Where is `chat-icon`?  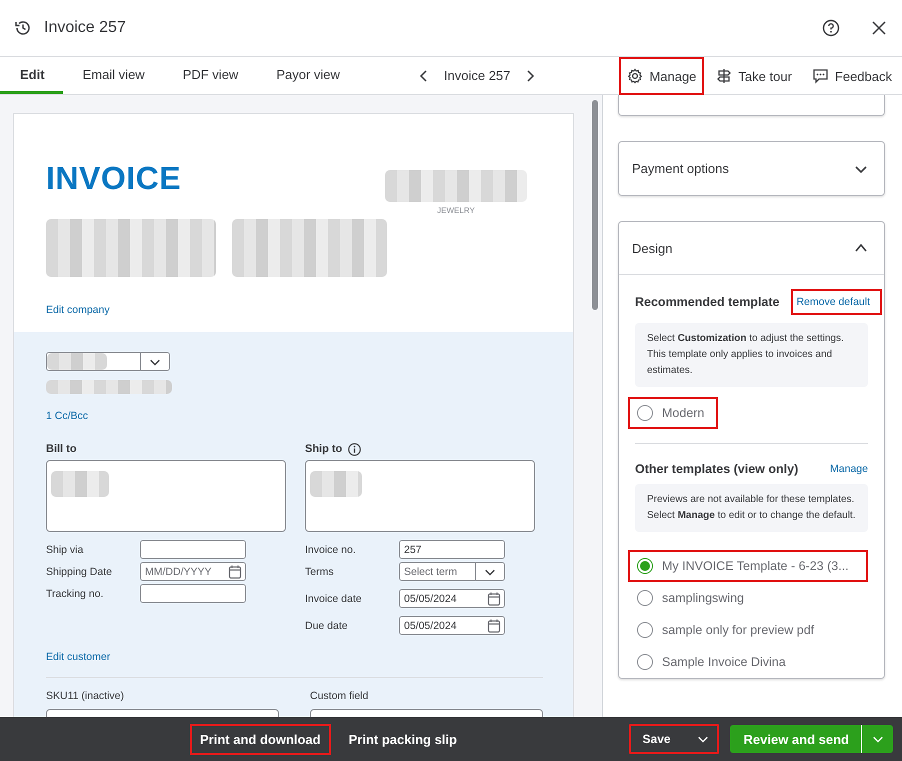
chat-icon is located at coordinates (820, 76).